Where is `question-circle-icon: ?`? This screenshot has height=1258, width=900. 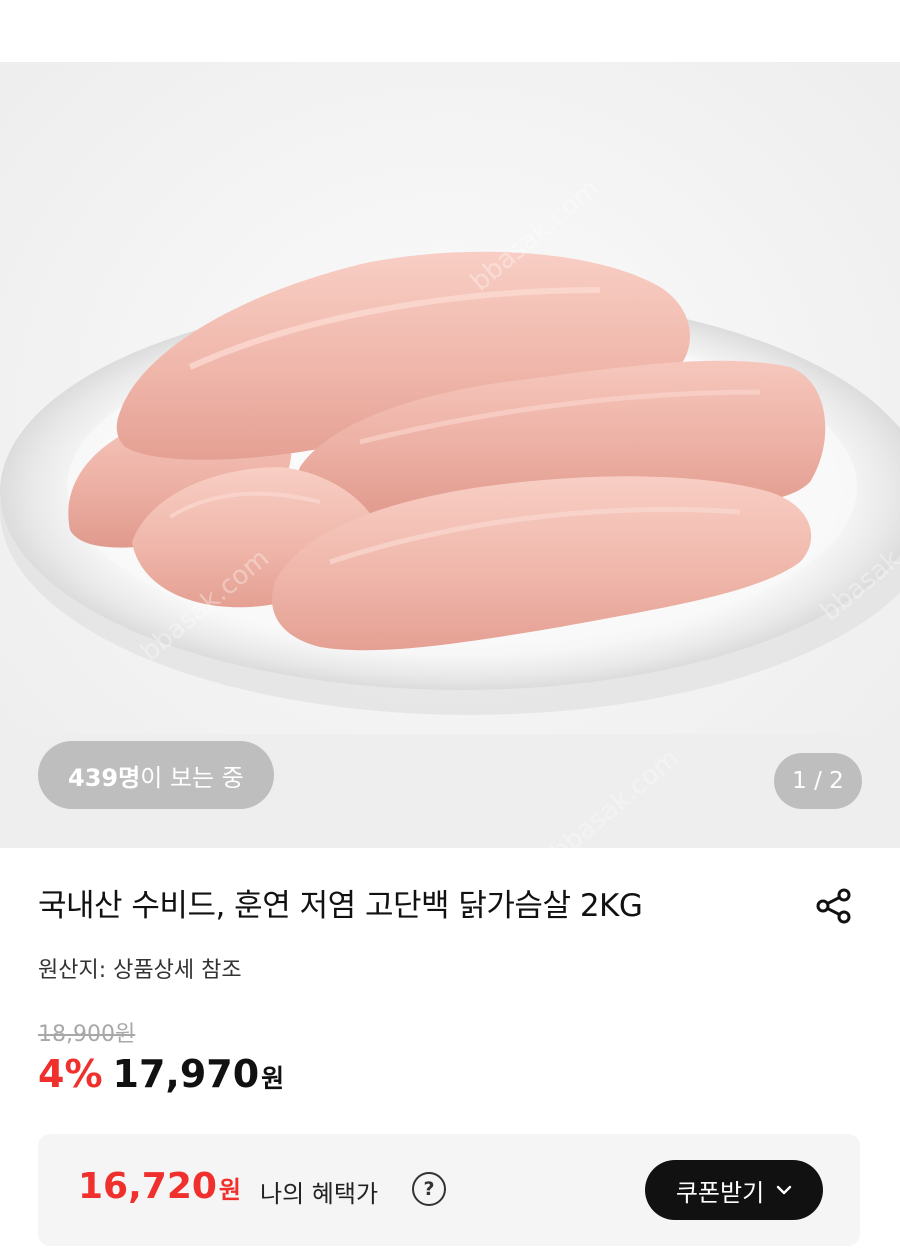
question-circle-icon: ? is located at coordinates (429, 1189).